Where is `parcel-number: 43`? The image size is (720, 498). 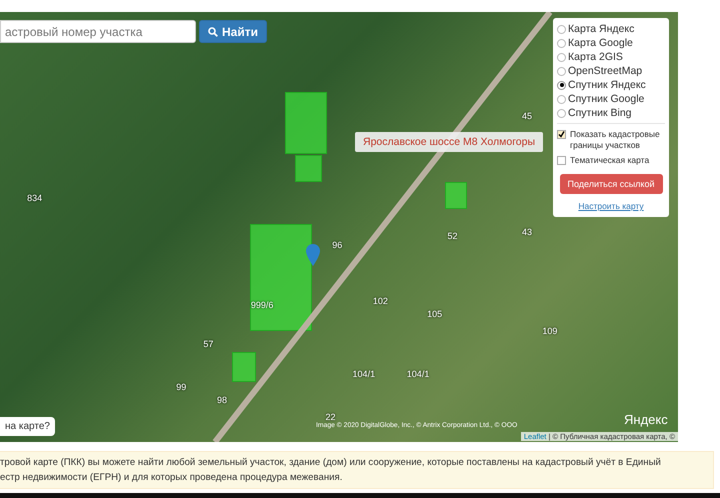
parcel-number: 43 is located at coordinates (527, 232).